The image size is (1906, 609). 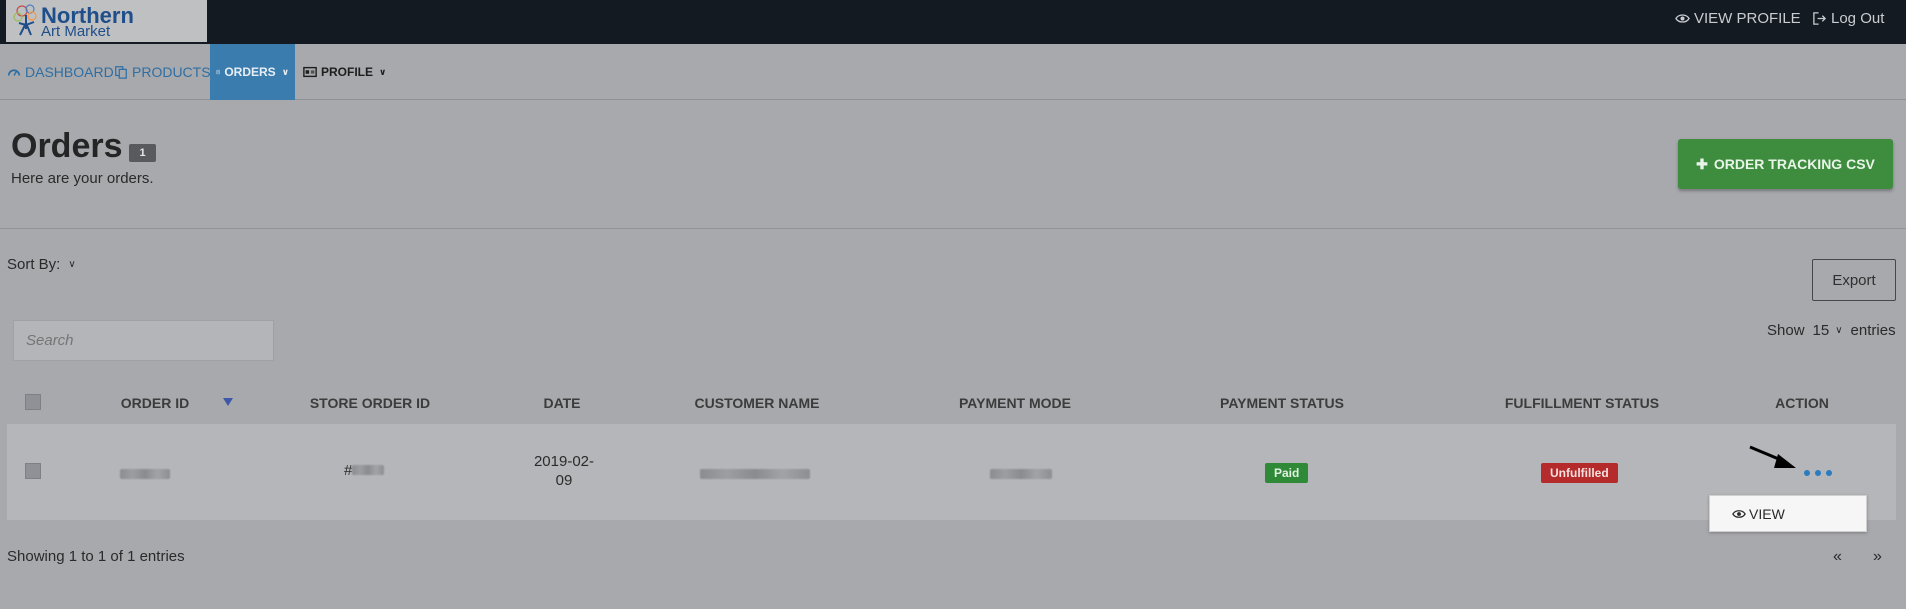 I want to click on logout-link: Log Out, so click(x=1848, y=18).